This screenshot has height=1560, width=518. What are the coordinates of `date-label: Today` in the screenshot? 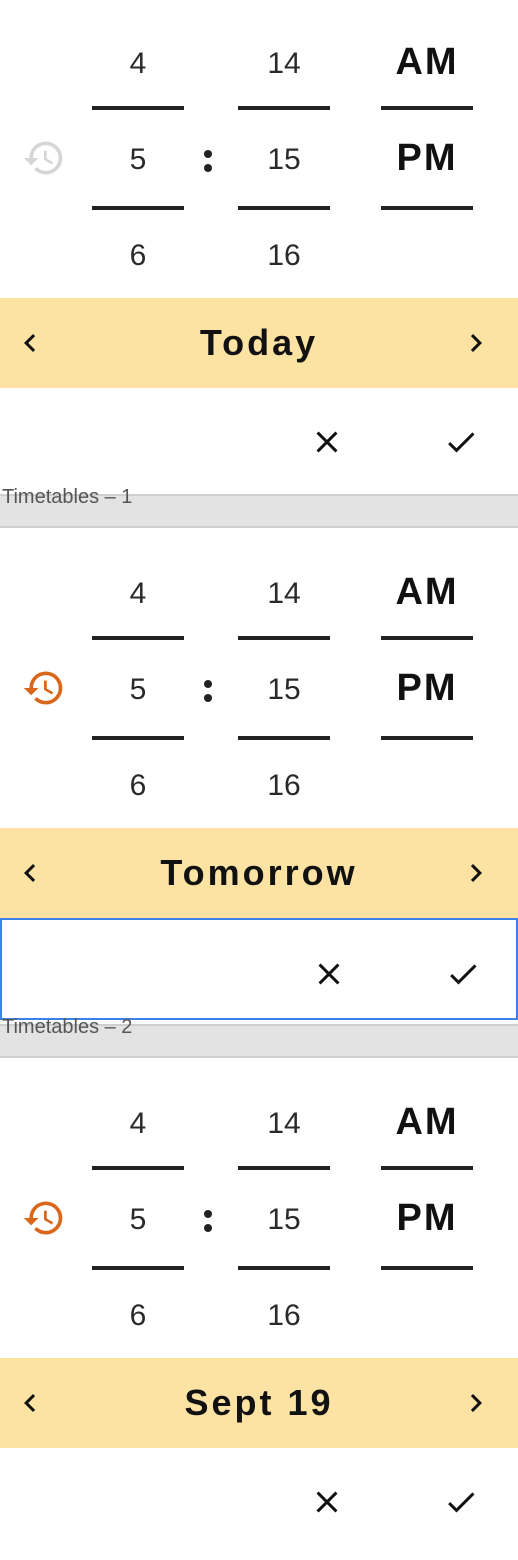 It's located at (259, 342).